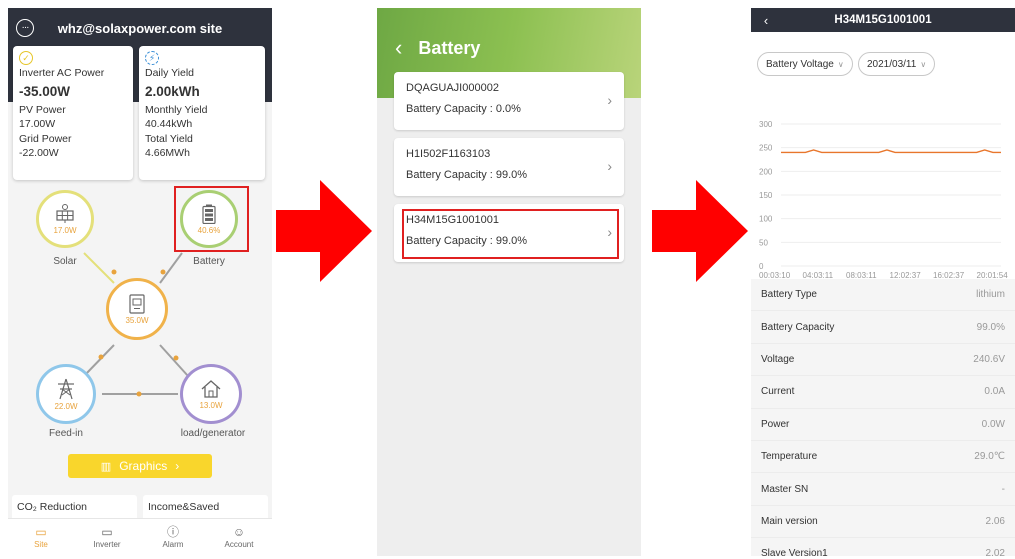 Image resolution: width=1015 pixels, height=559 pixels. I want to click on detail-key: Battery Type, so click(789, 295).